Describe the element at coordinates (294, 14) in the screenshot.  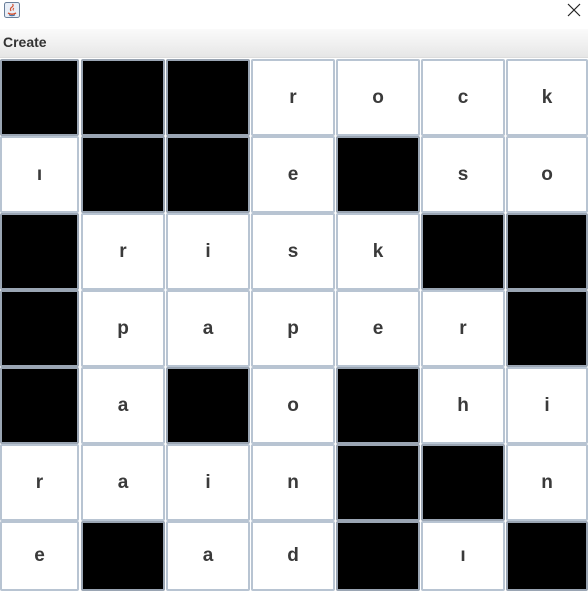
I see `title-bar` at that location.